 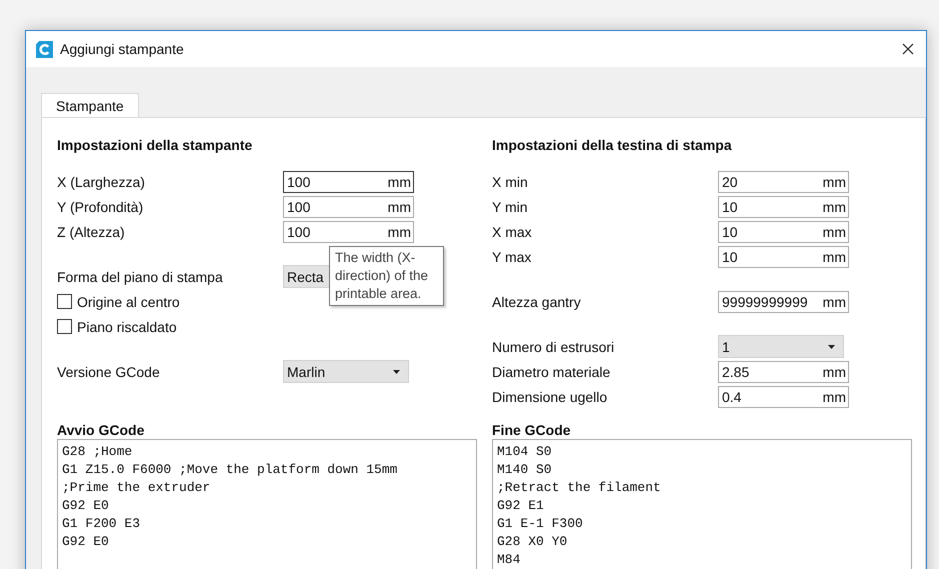 I want to click on field-label: Diametro materiale, so click(x=552, y=372).